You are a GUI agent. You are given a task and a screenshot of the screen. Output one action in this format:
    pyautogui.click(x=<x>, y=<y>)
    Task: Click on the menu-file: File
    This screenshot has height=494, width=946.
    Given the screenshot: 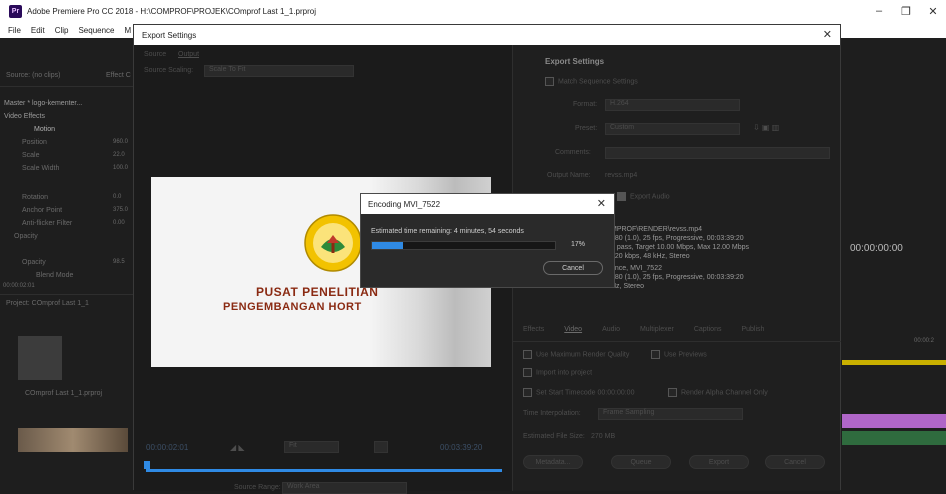 What is the action you would take?
    pyautogui.click(x=14, y=30)
    